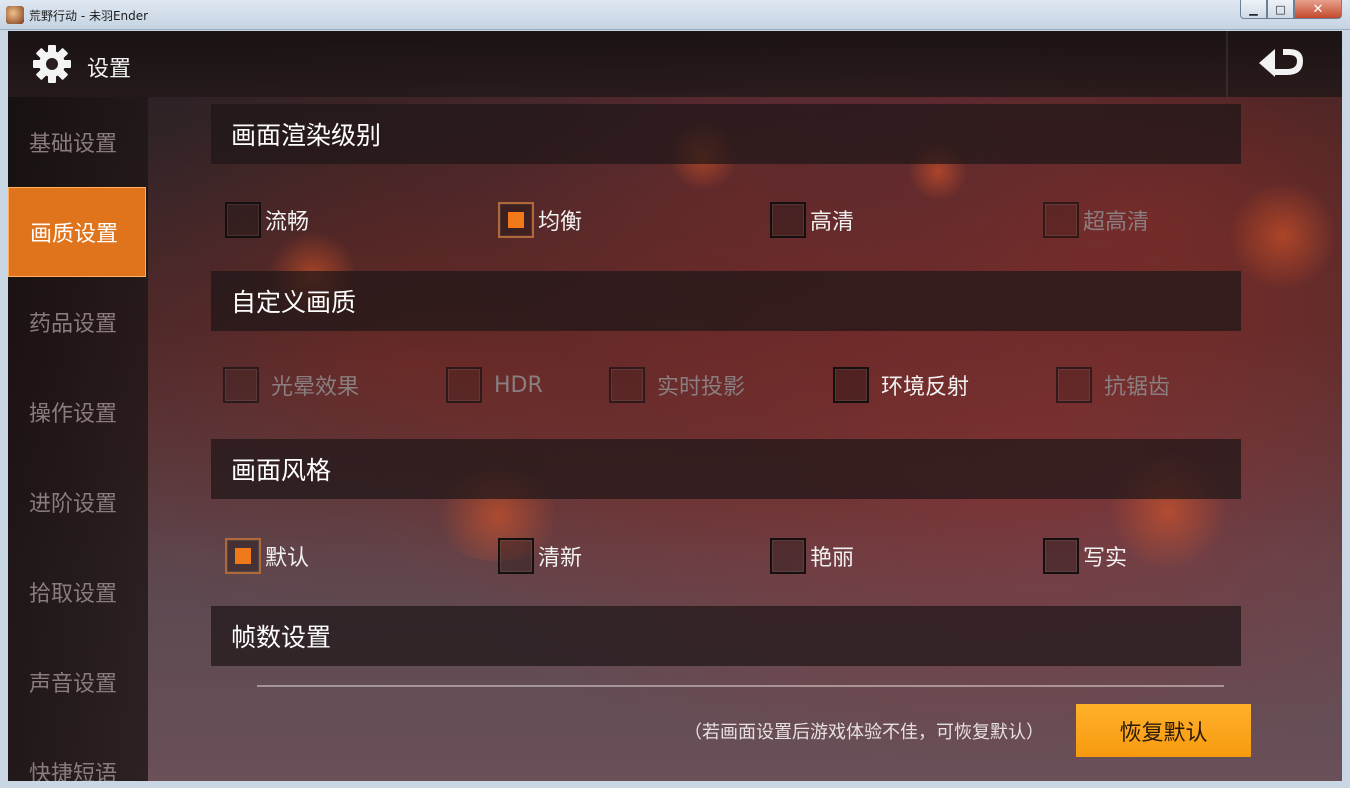 This screenshot has width=1350, height=788. I want to click on option-ultra-hd: 超高清, so click(1096, 220).